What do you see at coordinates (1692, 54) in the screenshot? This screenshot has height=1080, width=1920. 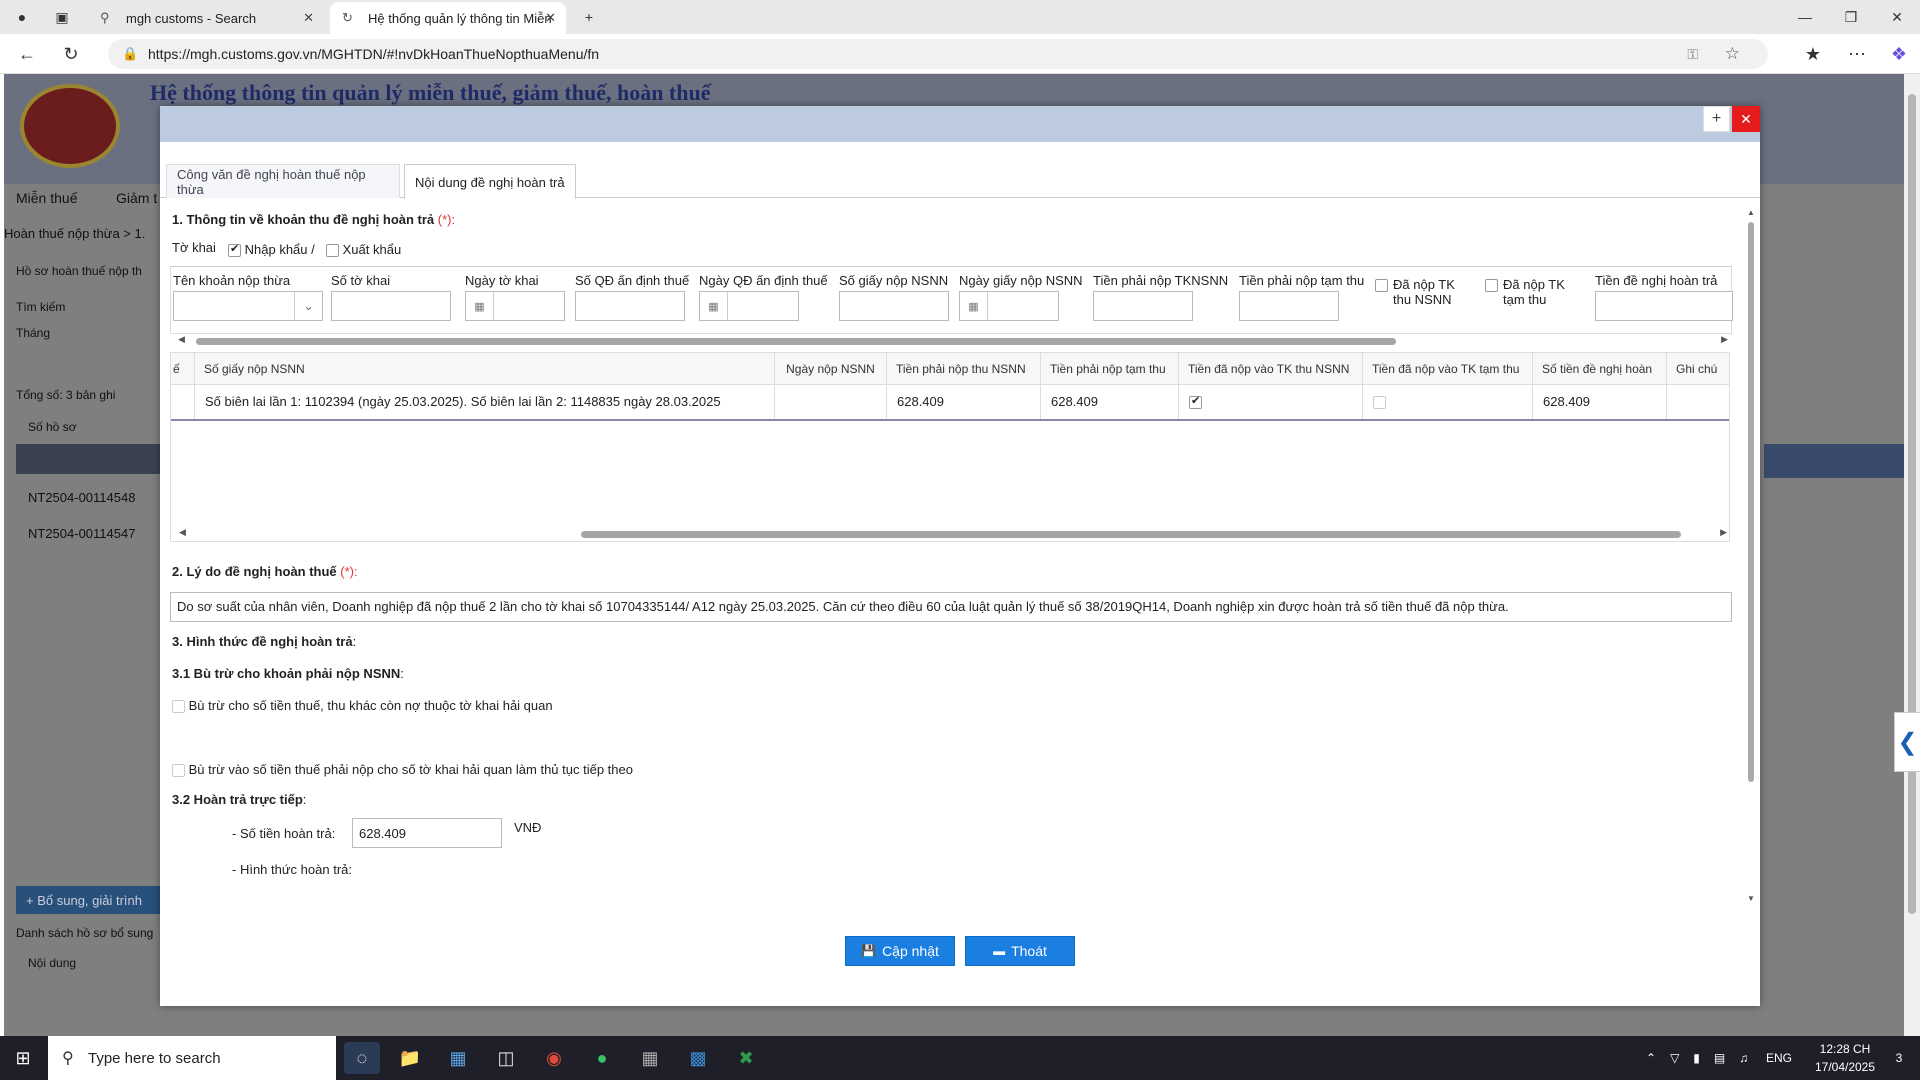 I see `key-icon: ⚿` at bounding box center [1692, 54].